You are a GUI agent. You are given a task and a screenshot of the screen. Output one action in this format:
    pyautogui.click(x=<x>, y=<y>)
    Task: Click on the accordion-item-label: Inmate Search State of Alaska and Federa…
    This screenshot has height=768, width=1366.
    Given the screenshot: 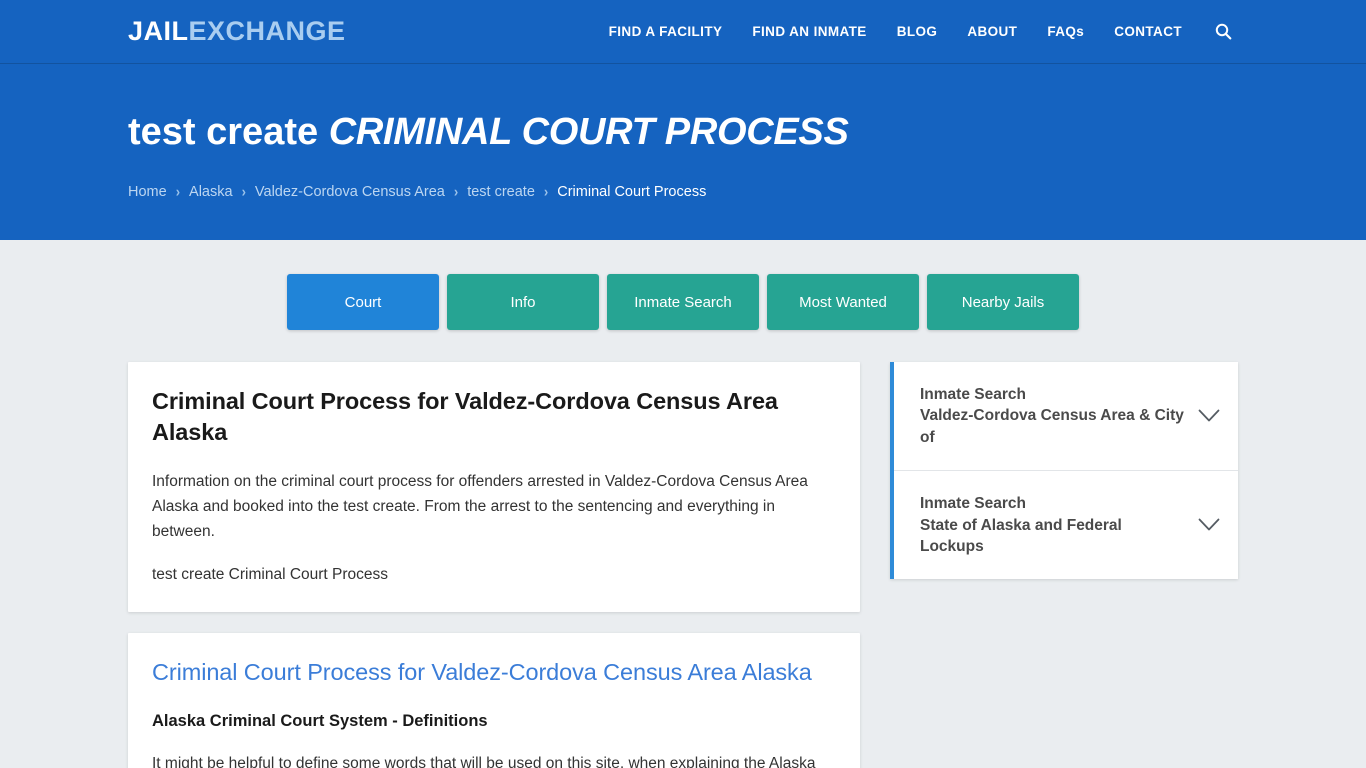 What is the action you would take?
    pyautogui.click(x=1054, y=525)
    